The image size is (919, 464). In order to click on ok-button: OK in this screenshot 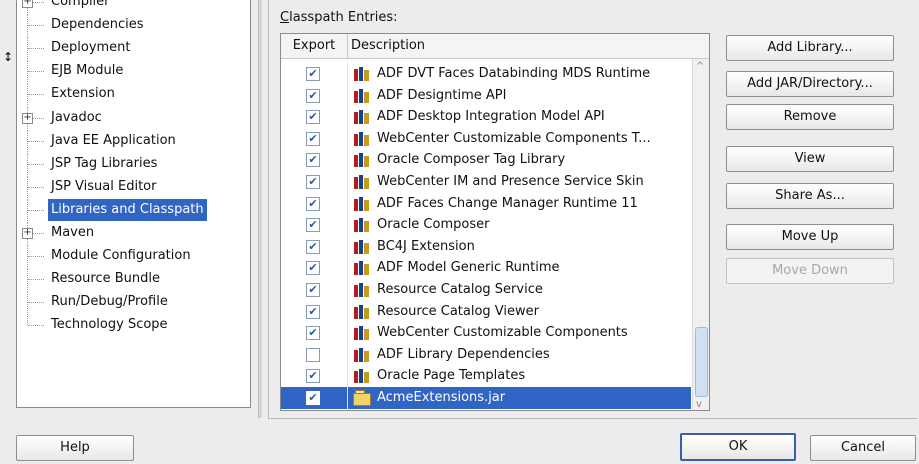, I will do `click(738, 447)`.